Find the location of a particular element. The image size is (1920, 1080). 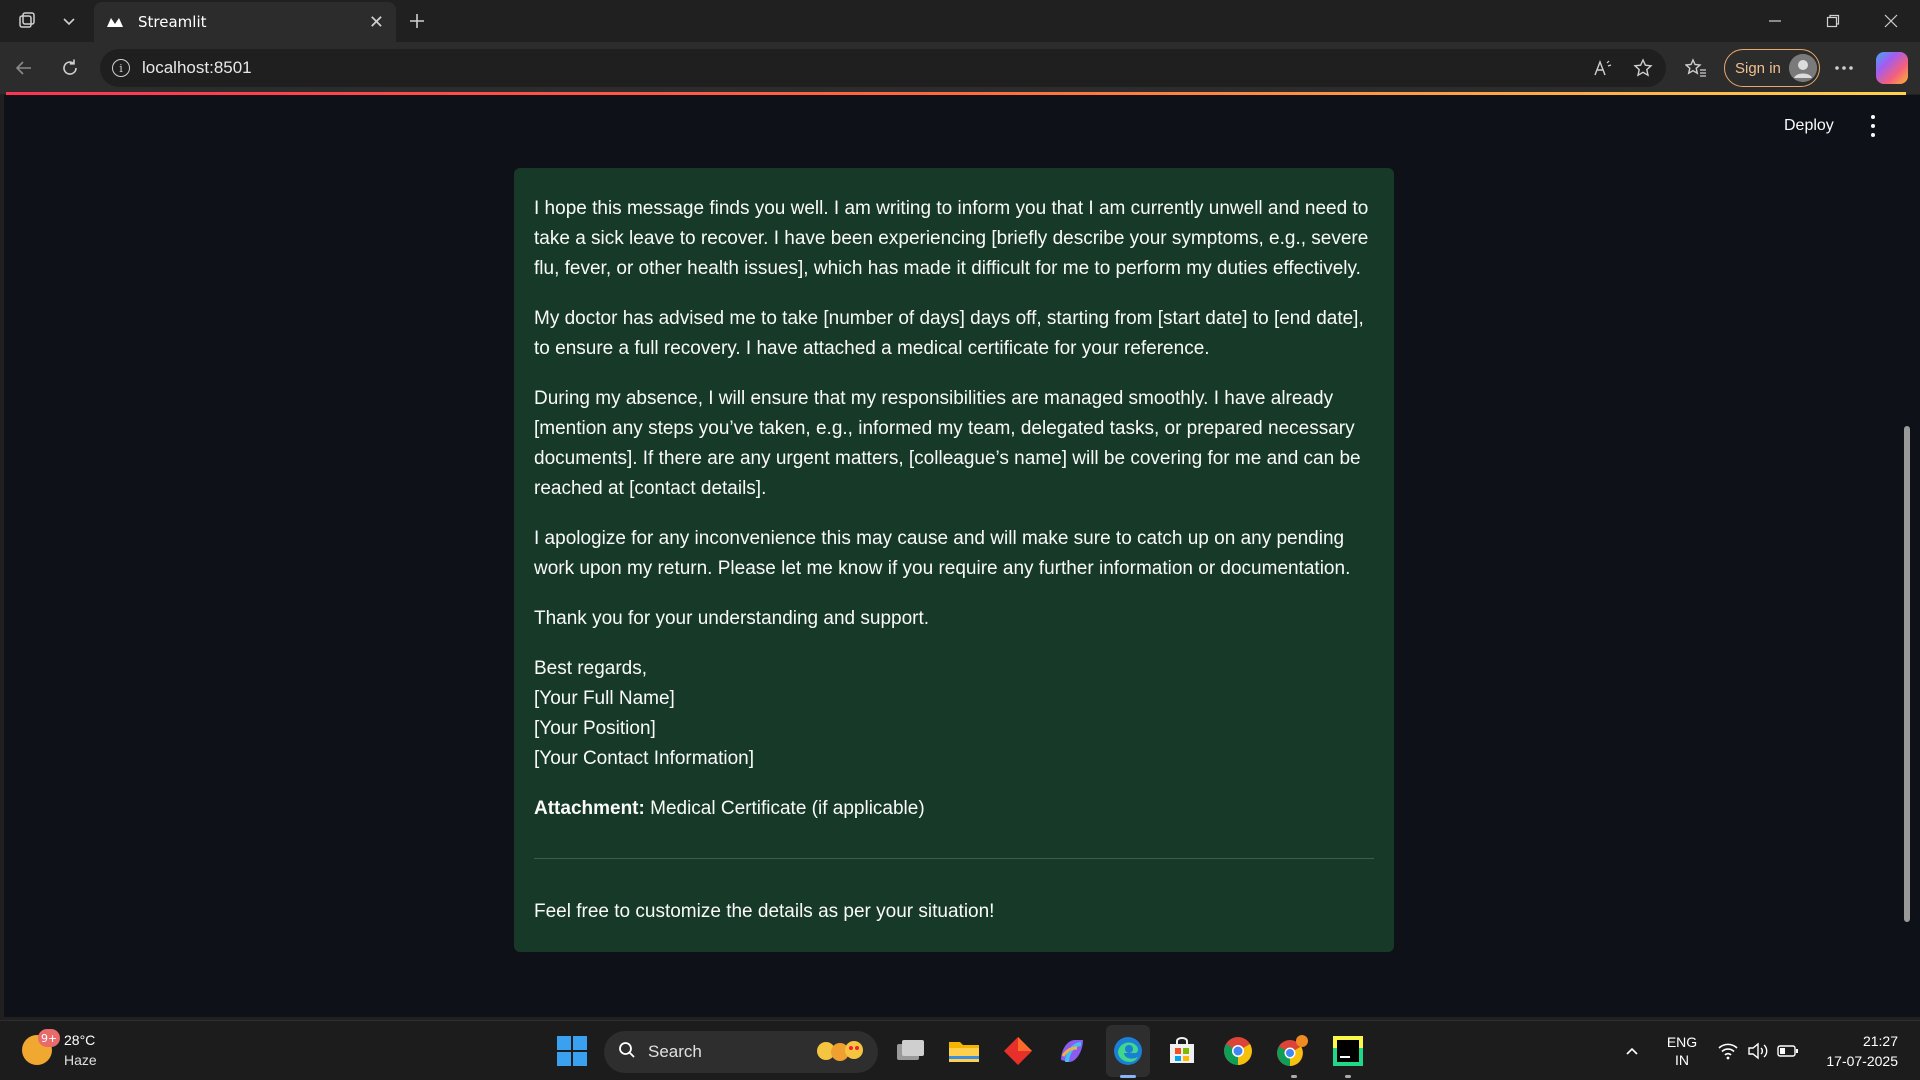

more-icon is located at coordinates (1844, 68).